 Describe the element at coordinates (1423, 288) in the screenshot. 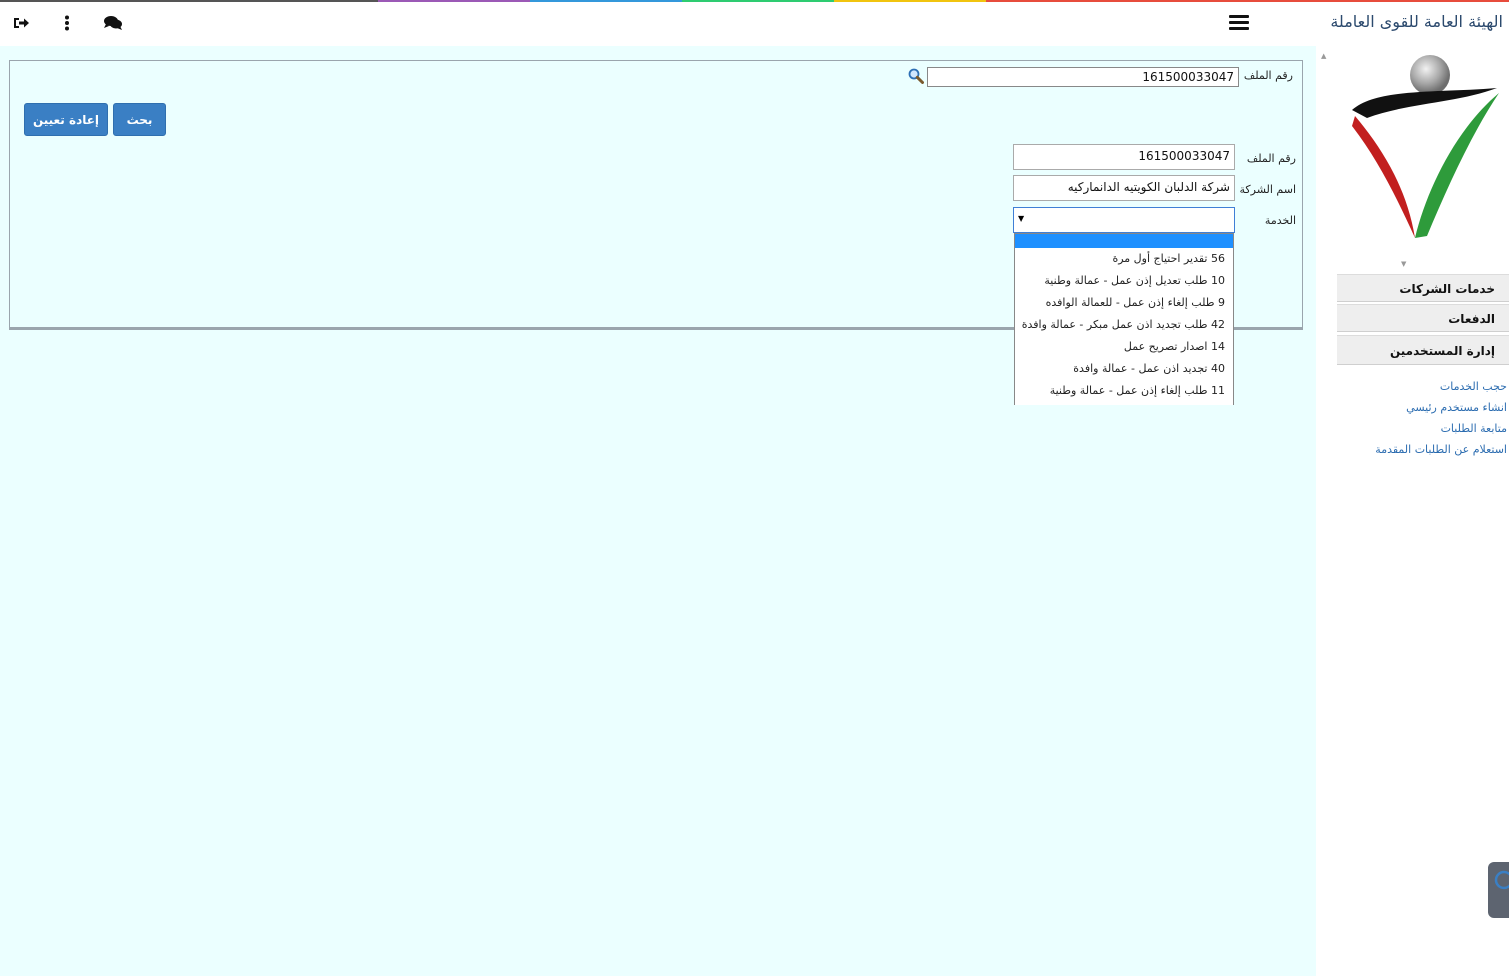

I see `menu-company-services: خدمات الشركات` at that location.